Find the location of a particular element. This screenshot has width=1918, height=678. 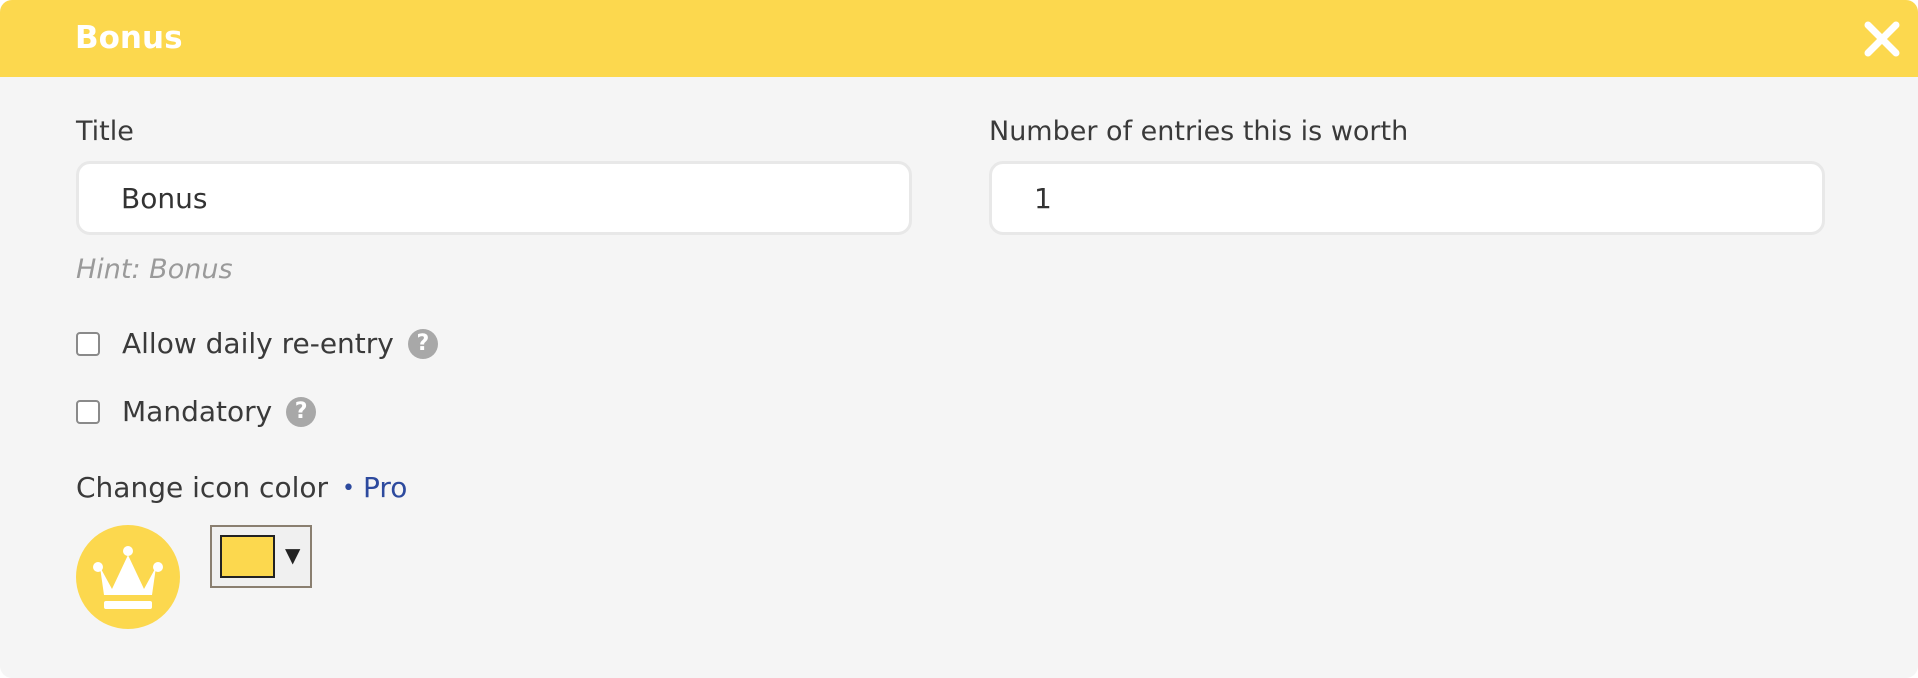

close-icon is located at coordinates (1882, 39).